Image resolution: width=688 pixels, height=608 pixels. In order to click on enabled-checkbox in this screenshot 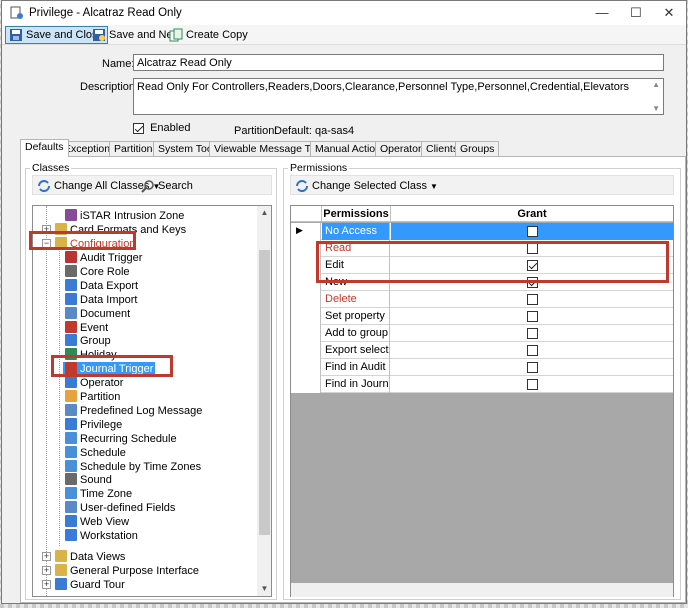, I will do `click(138, 128)`.